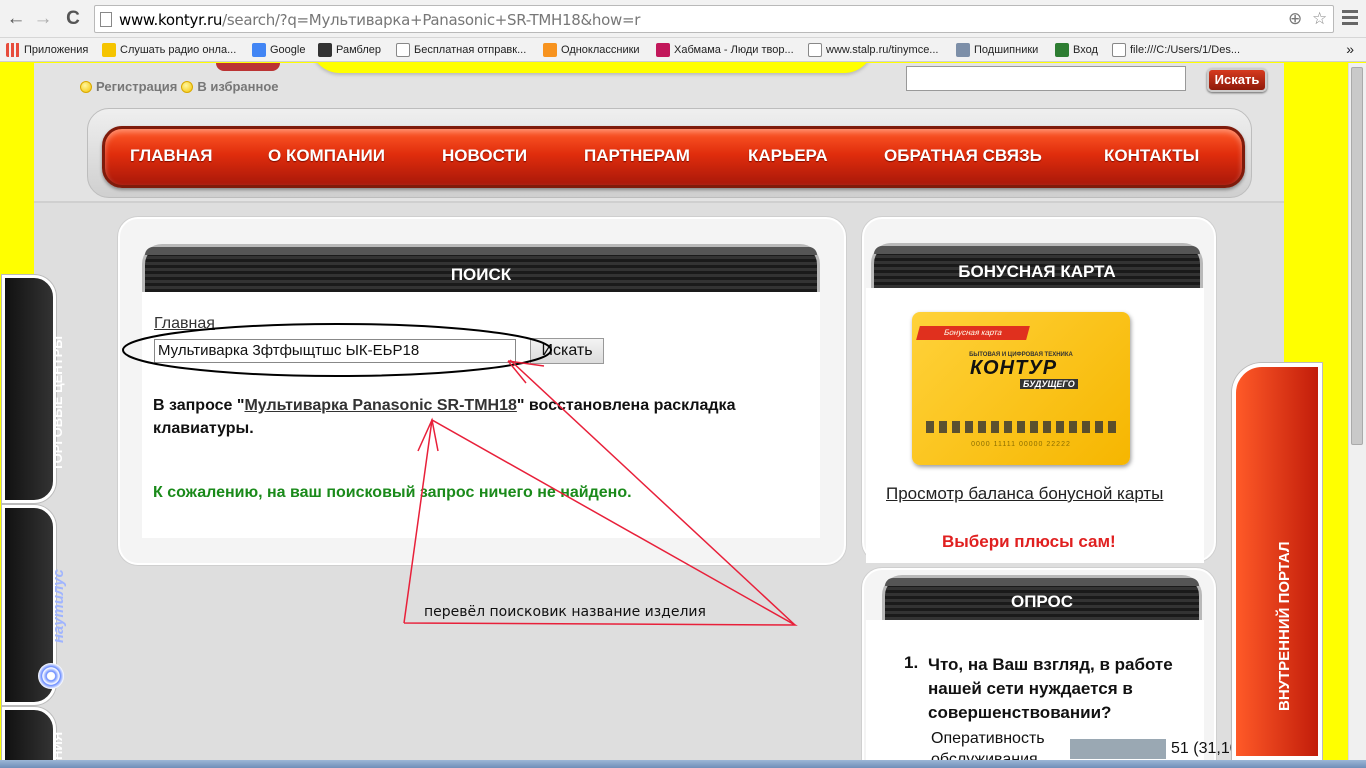 The height and width of the screenshot is (768, 1366). What do you see at coordinates (1049, 384) in the screenshot?
I see `card-brand-secondary: БУДУЩЕГО` at bounding box center [1049, 384].